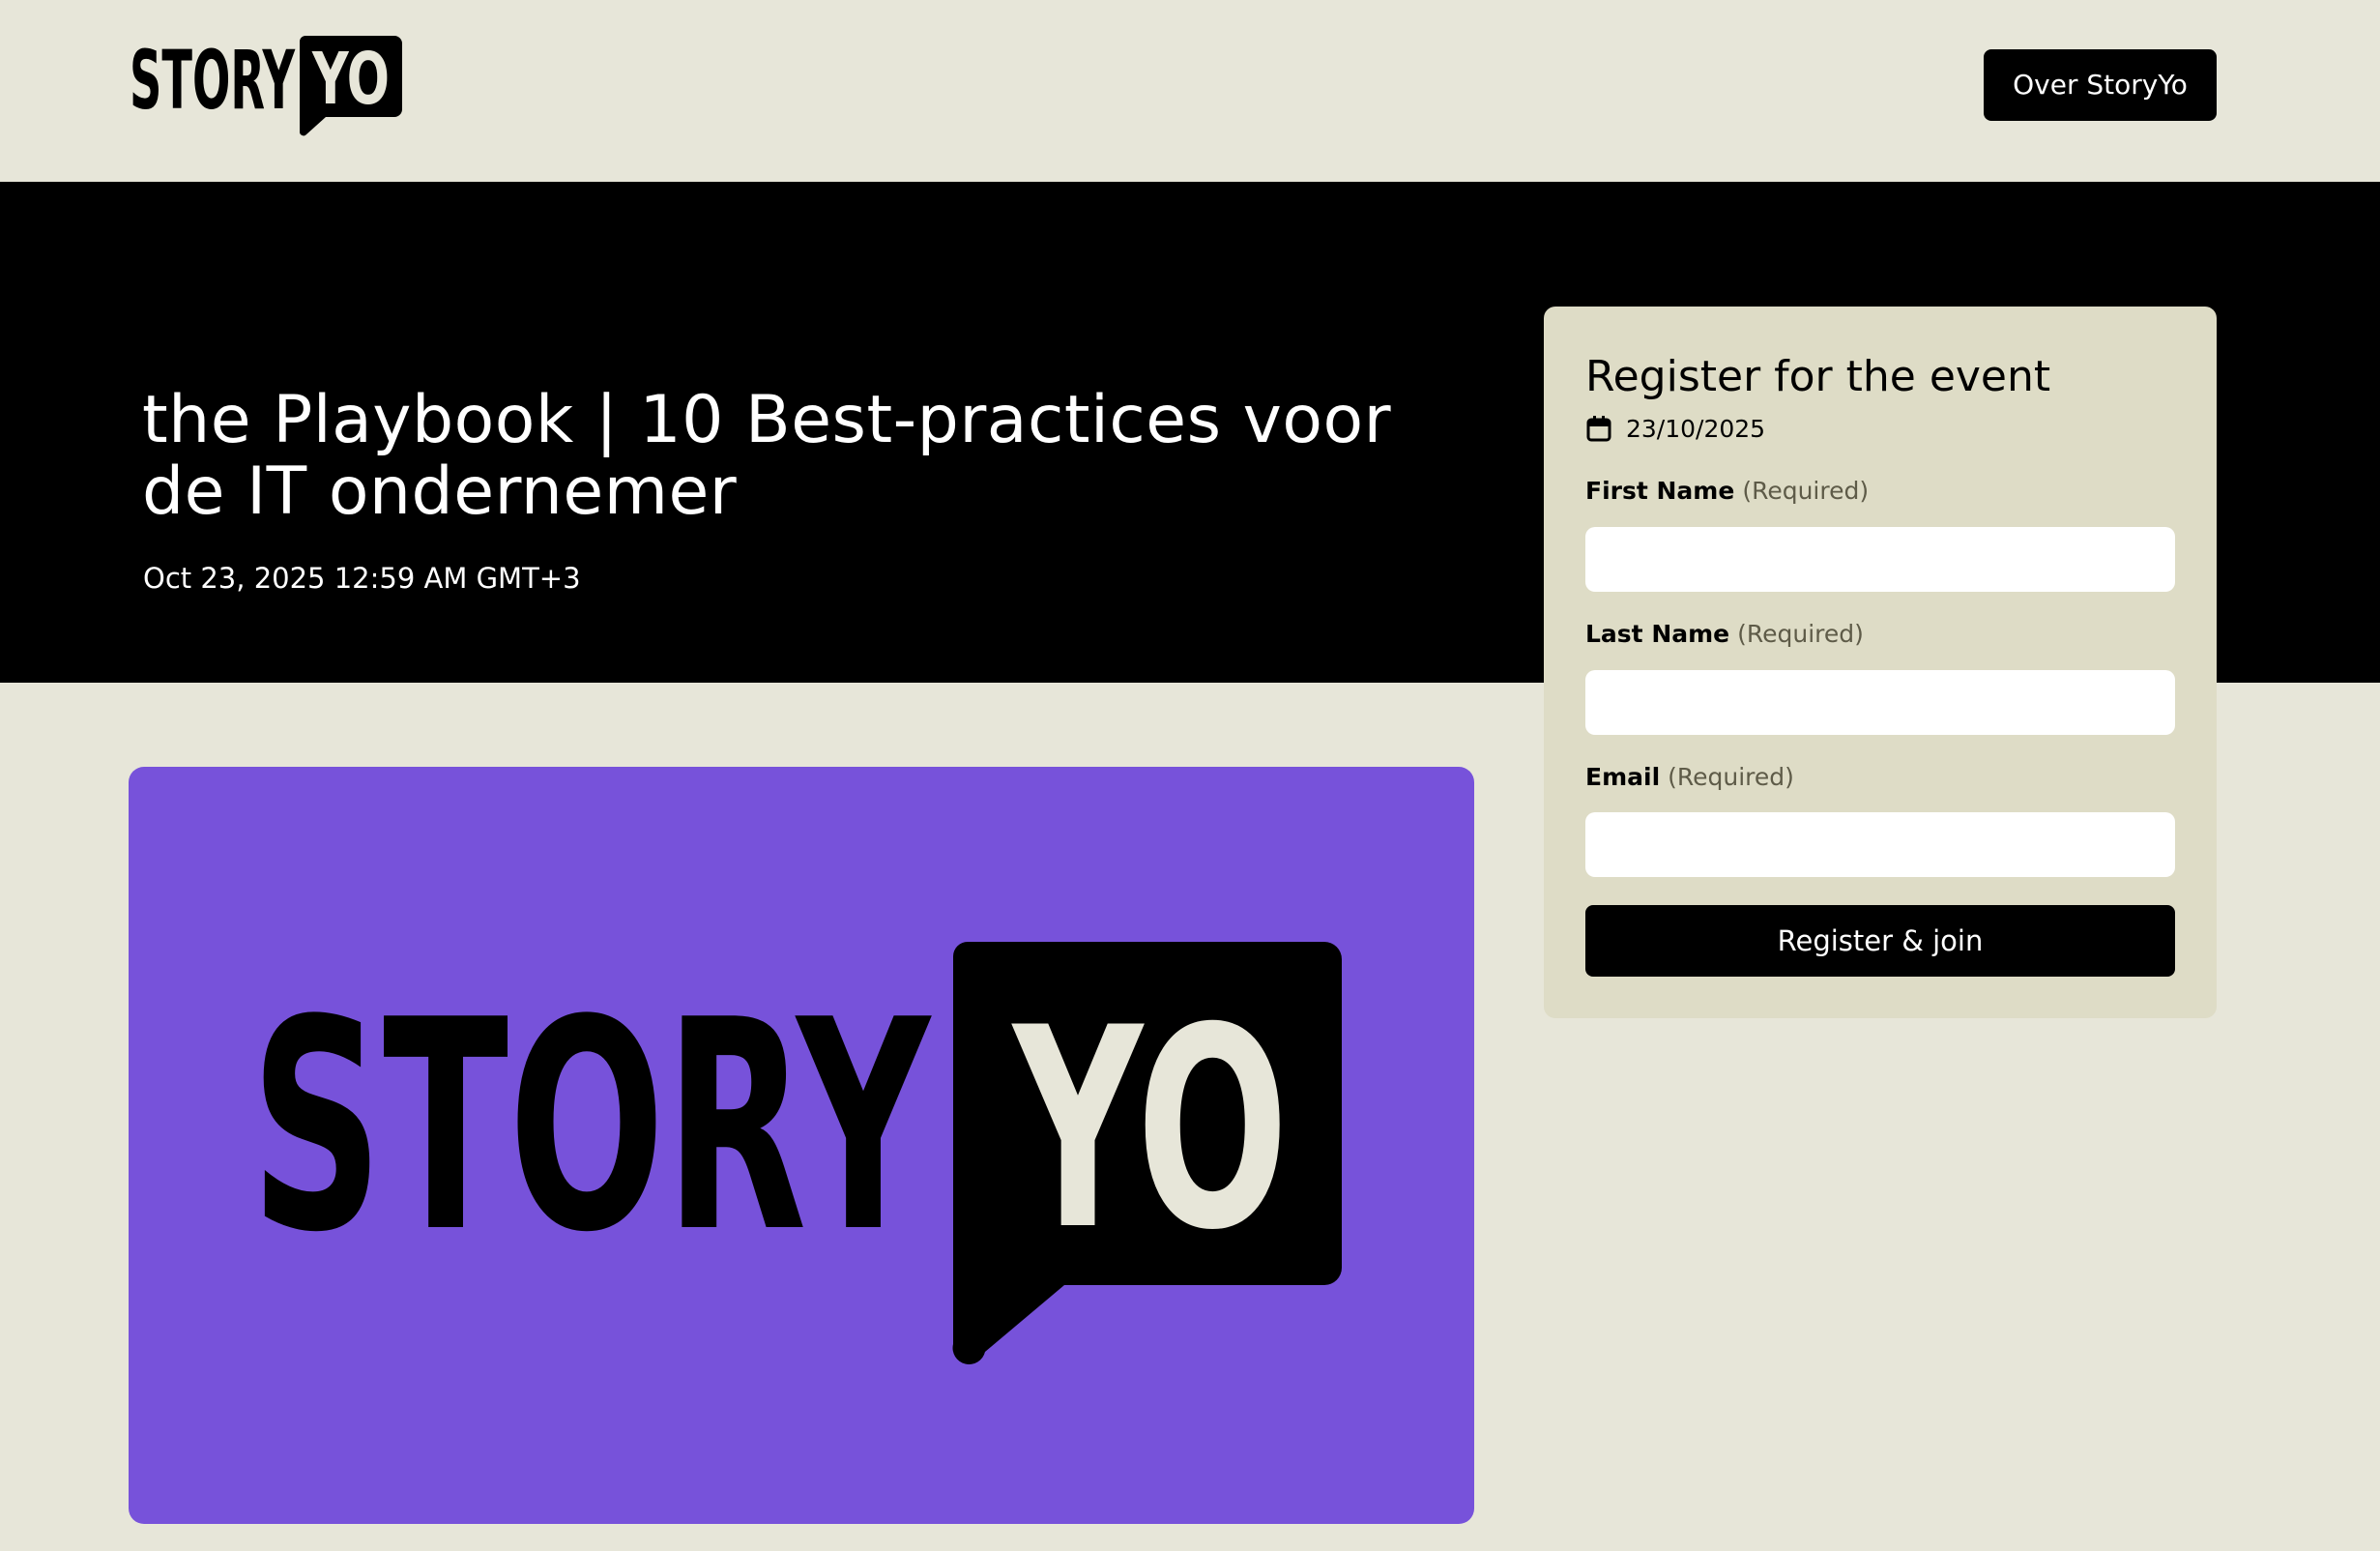 The height and width of the screenshot is (1551, 2380). What do you see at coordinates (1880, 560) in the screenshot?
I see `first-name-input` at bounding box center [1880, 560].